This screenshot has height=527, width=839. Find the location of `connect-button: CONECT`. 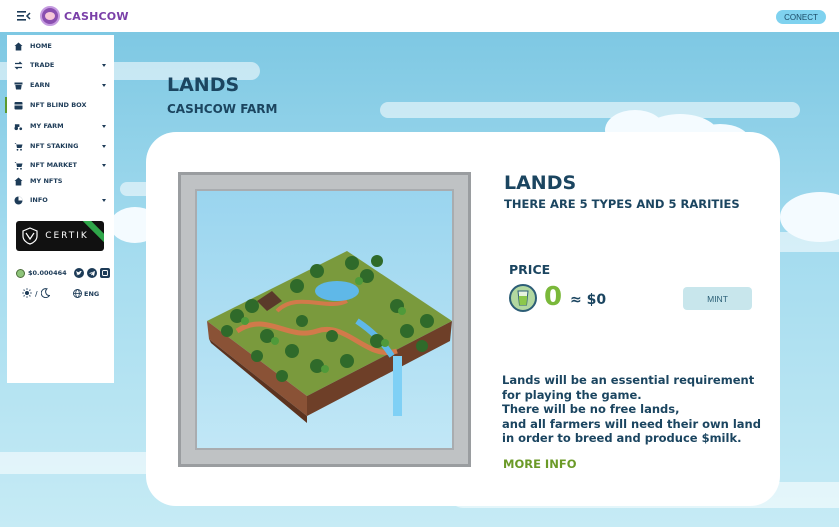

connect-button: CONECT is located at coordinates (801, 17).